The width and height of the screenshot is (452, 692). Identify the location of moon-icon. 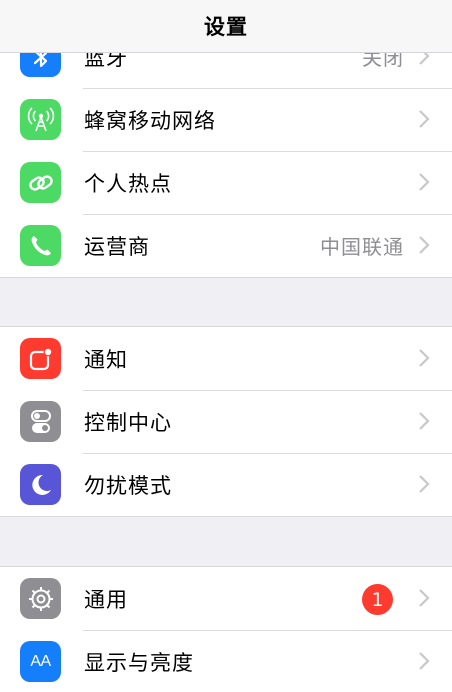
(40, 484).